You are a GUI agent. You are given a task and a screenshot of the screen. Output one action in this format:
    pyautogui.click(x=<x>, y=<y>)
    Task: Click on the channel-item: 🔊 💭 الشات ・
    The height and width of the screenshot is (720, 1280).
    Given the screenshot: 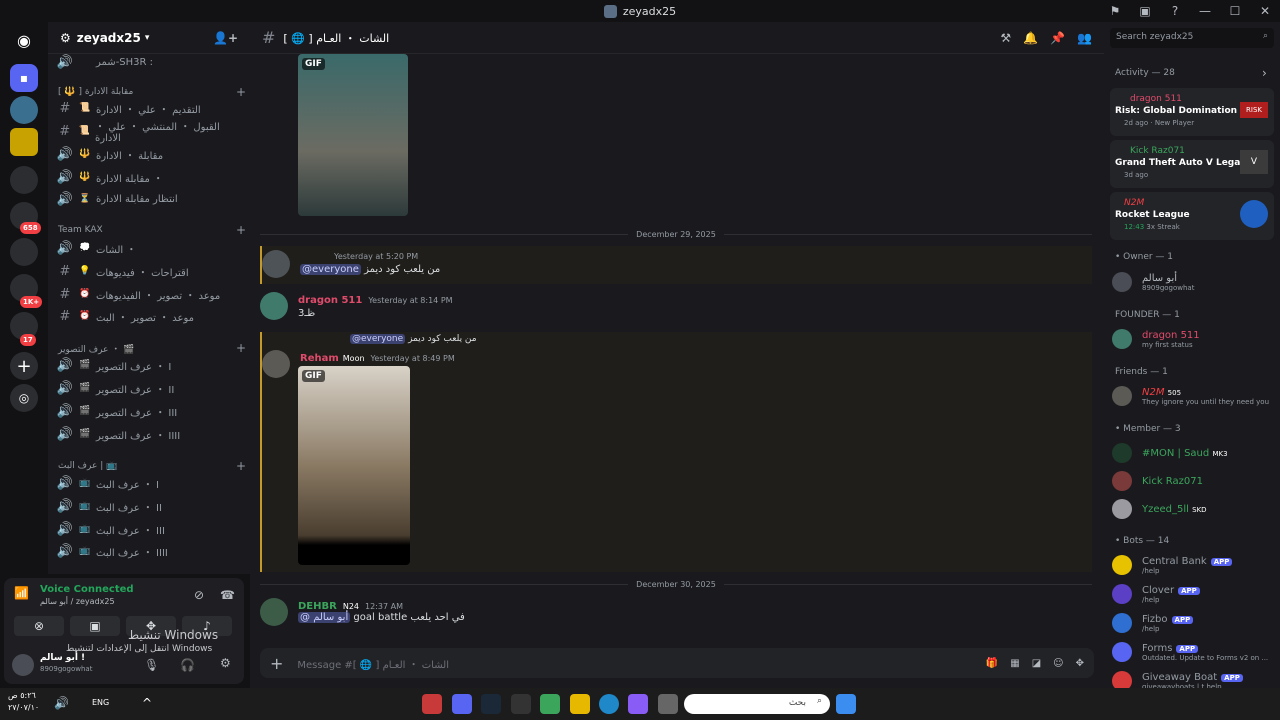 What is the action you would take?
    pyautogui.click(x=150, y=248)
    